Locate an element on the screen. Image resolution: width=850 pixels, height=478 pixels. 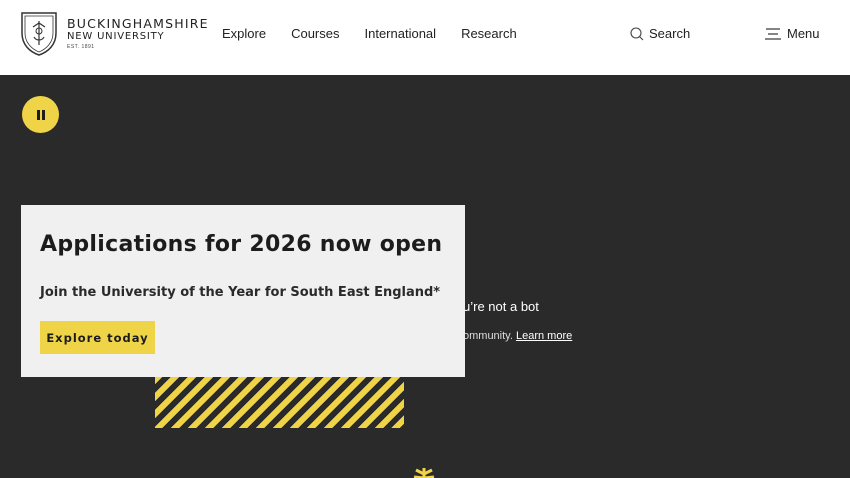
promo-title: Applications for 2026 now open is located at coordinates (241, 244).